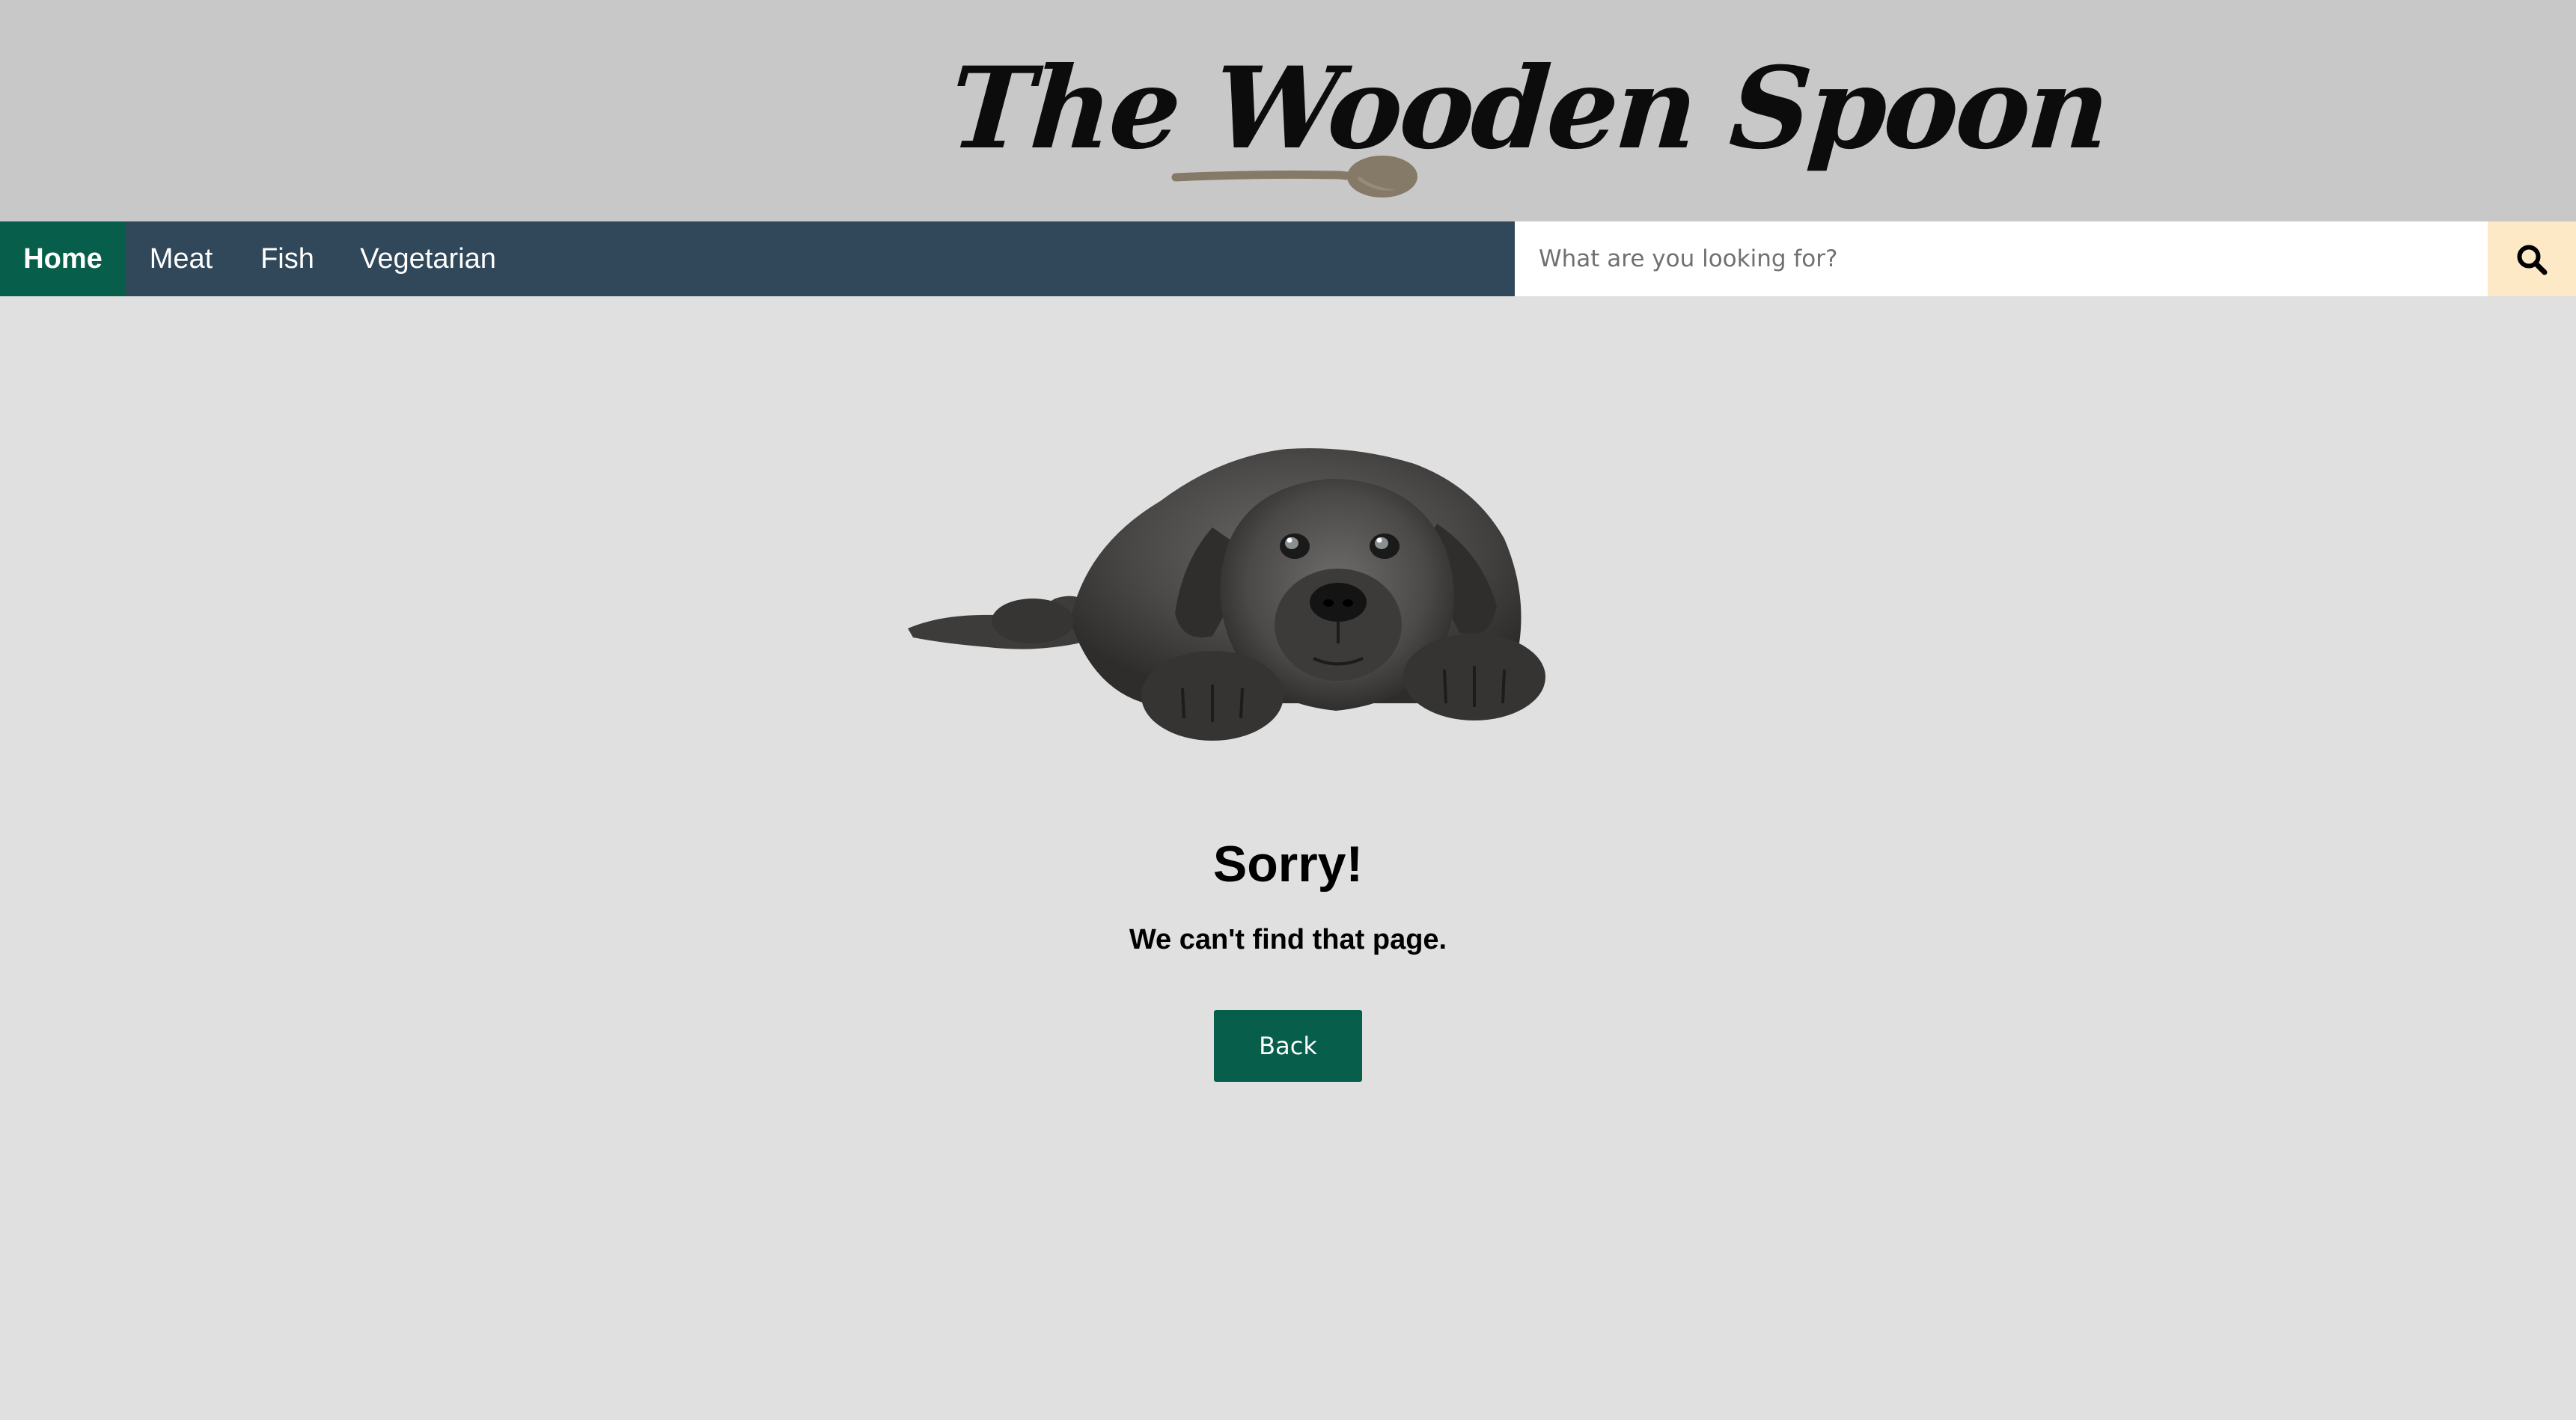 This screenshot has height=1420, width=2576. I want to click on search-button, so click(2532, 258).